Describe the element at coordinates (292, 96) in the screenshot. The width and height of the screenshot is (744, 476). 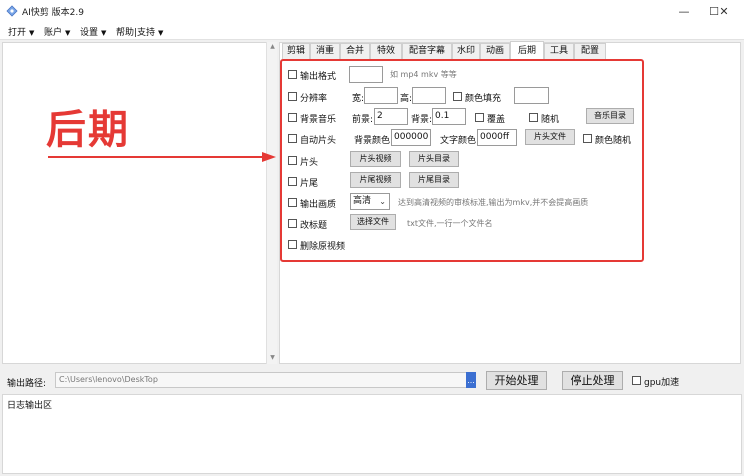
I see `resolution-checkbox` at that location.